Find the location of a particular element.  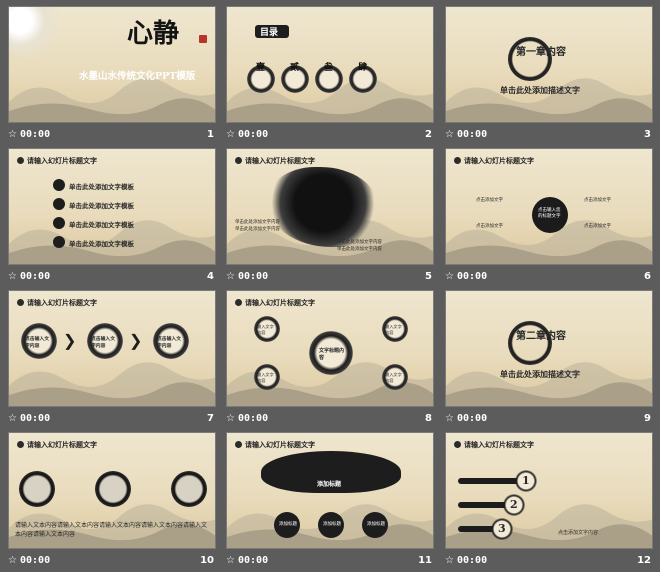

slide-preview: 心静水墨山水传统文化PPT模版 is located at coordinates (112, 64).